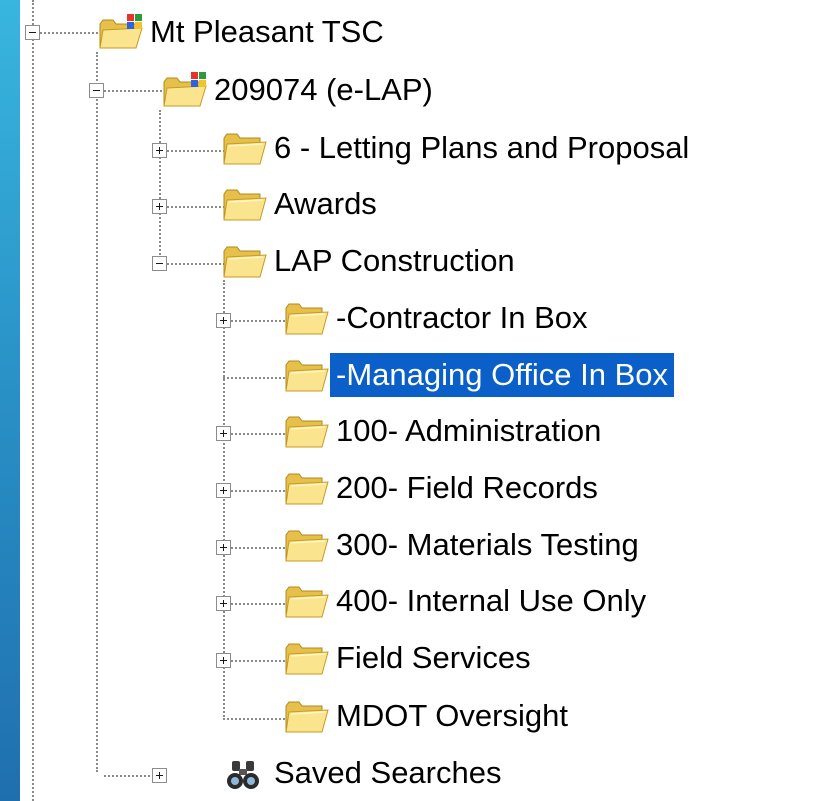 This screenshot has width=833, height=801. I want to click on tree-node-field-records: 200- Field Records, so click(444, 488).